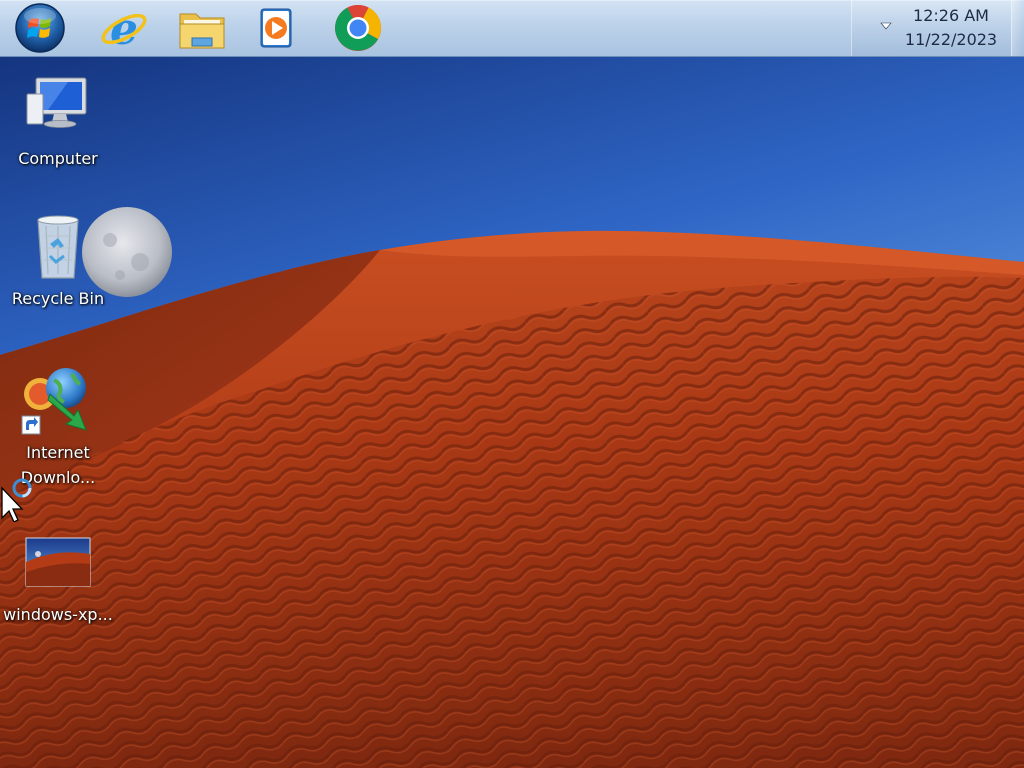 The image size is (1024, 768). I want to click on windows-logo-icon, so click(40, 28).